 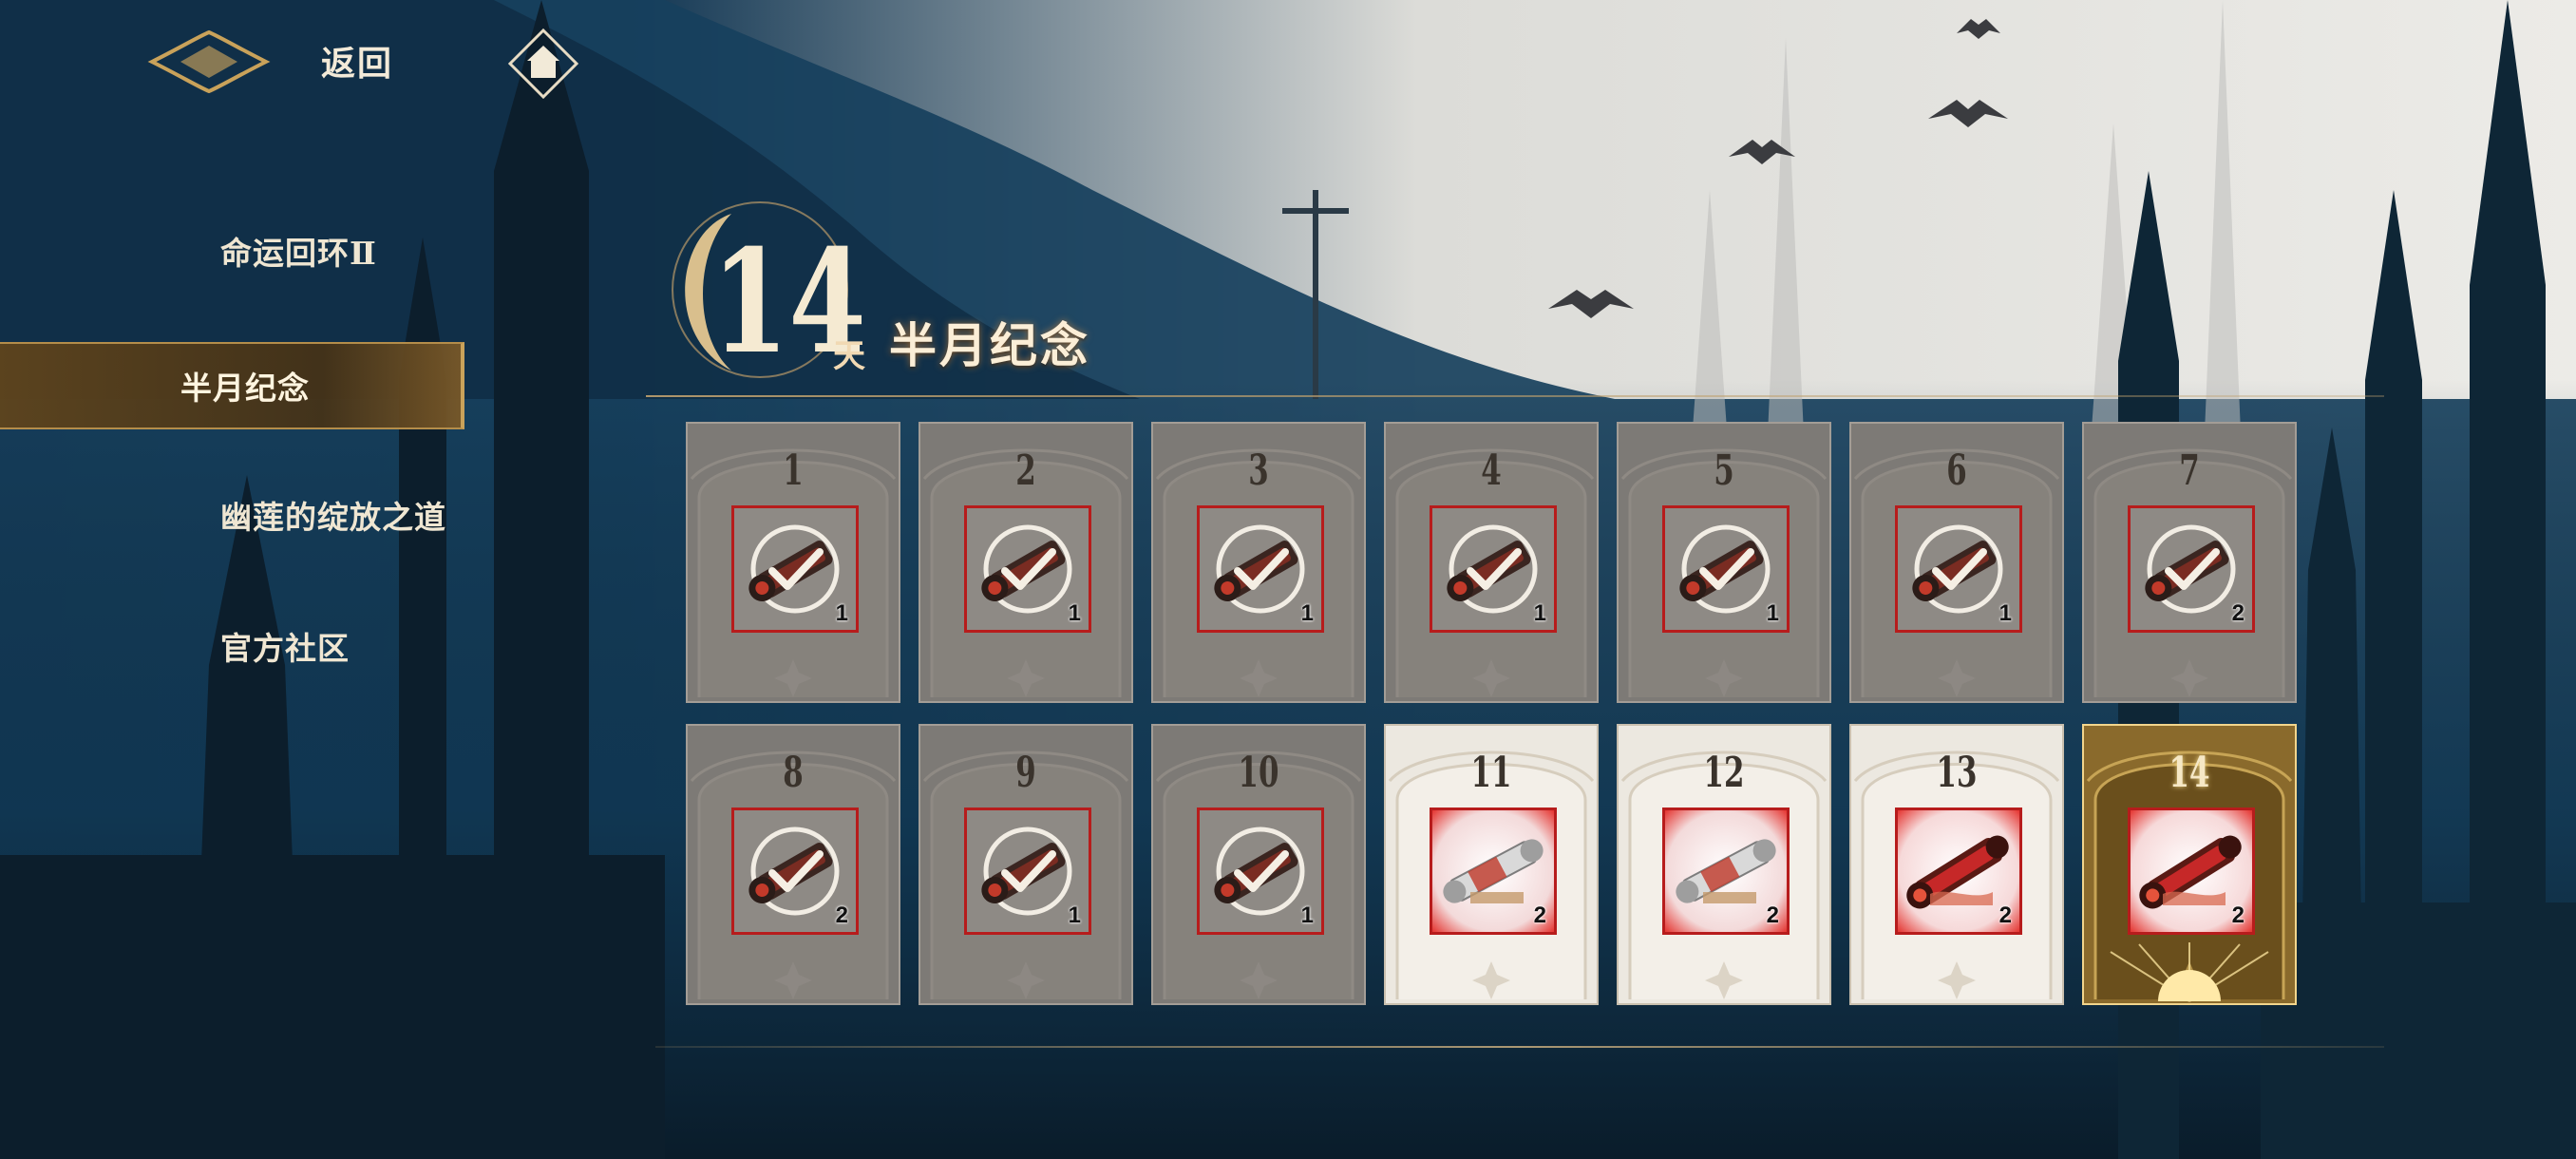 I want to click on reward-card-day-1: 11, so click(x=793, y=562).